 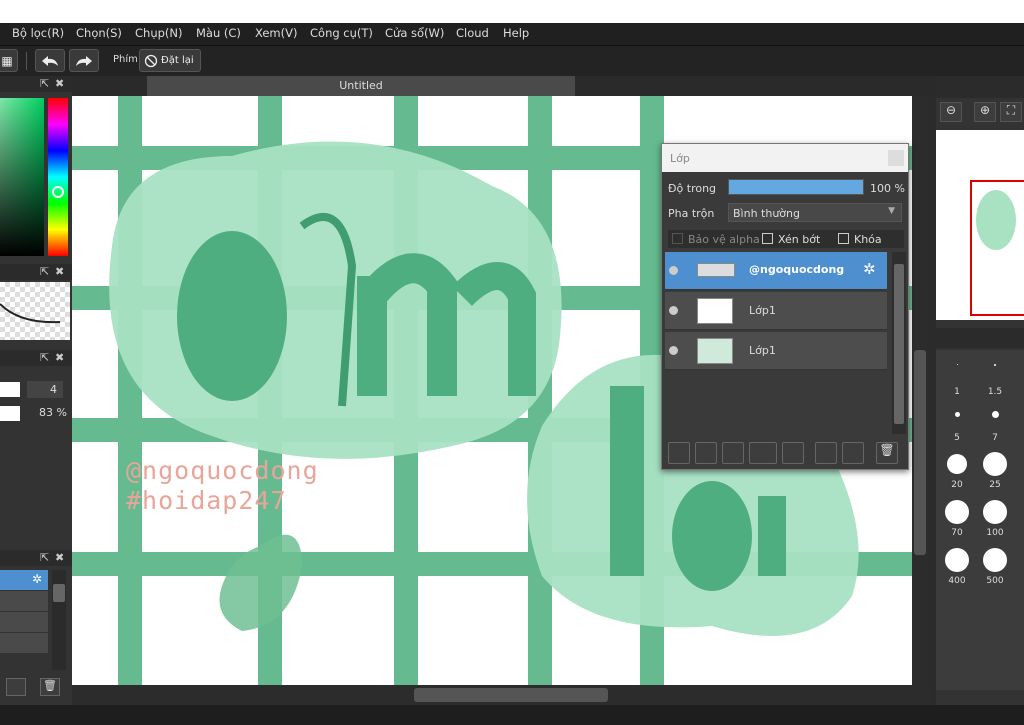 I want to click on brush-size-item: 25, so click(x=995, y=473).